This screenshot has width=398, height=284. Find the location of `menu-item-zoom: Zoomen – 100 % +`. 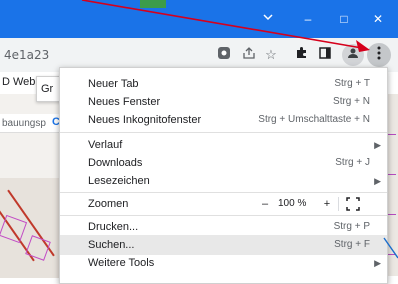

menu-item-zoom: Zoomen – 100 % + is located at coordinates (223, 204).